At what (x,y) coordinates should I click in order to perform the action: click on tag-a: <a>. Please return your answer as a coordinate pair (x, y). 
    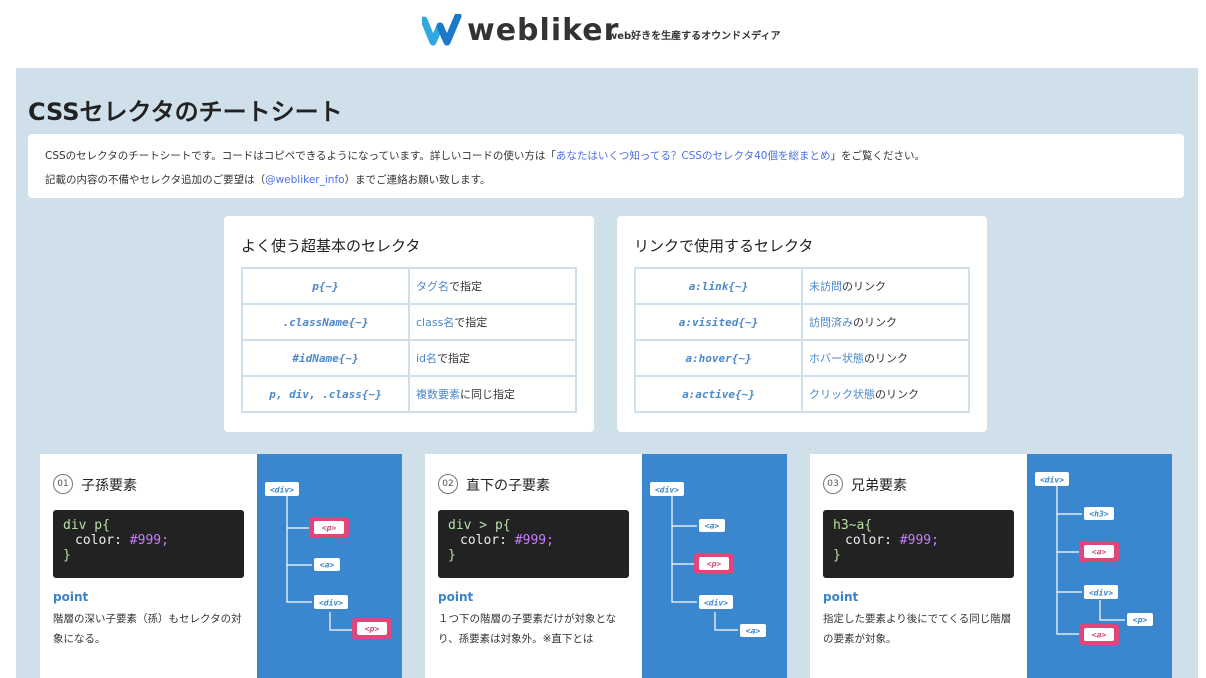
    Looking at the image, I should click on (712, 525).